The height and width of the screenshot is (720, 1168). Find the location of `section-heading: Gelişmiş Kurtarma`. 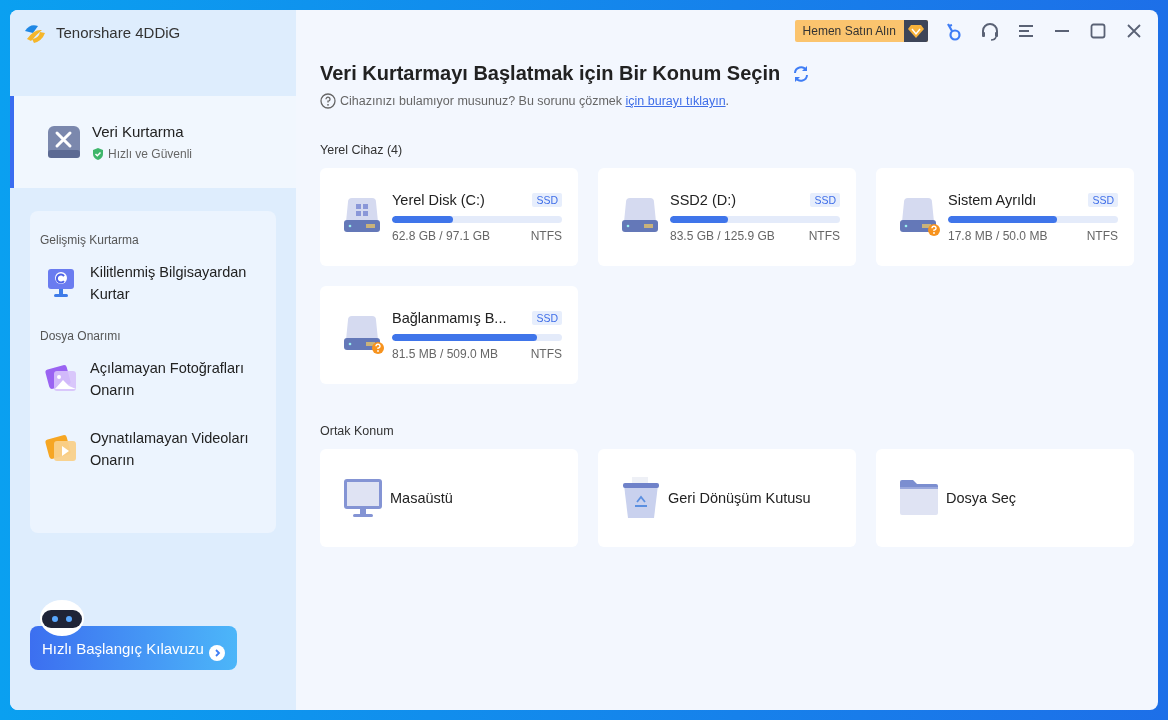

section-heading: Gelişmiş Kurtarma is located at coordinates (90, 240).